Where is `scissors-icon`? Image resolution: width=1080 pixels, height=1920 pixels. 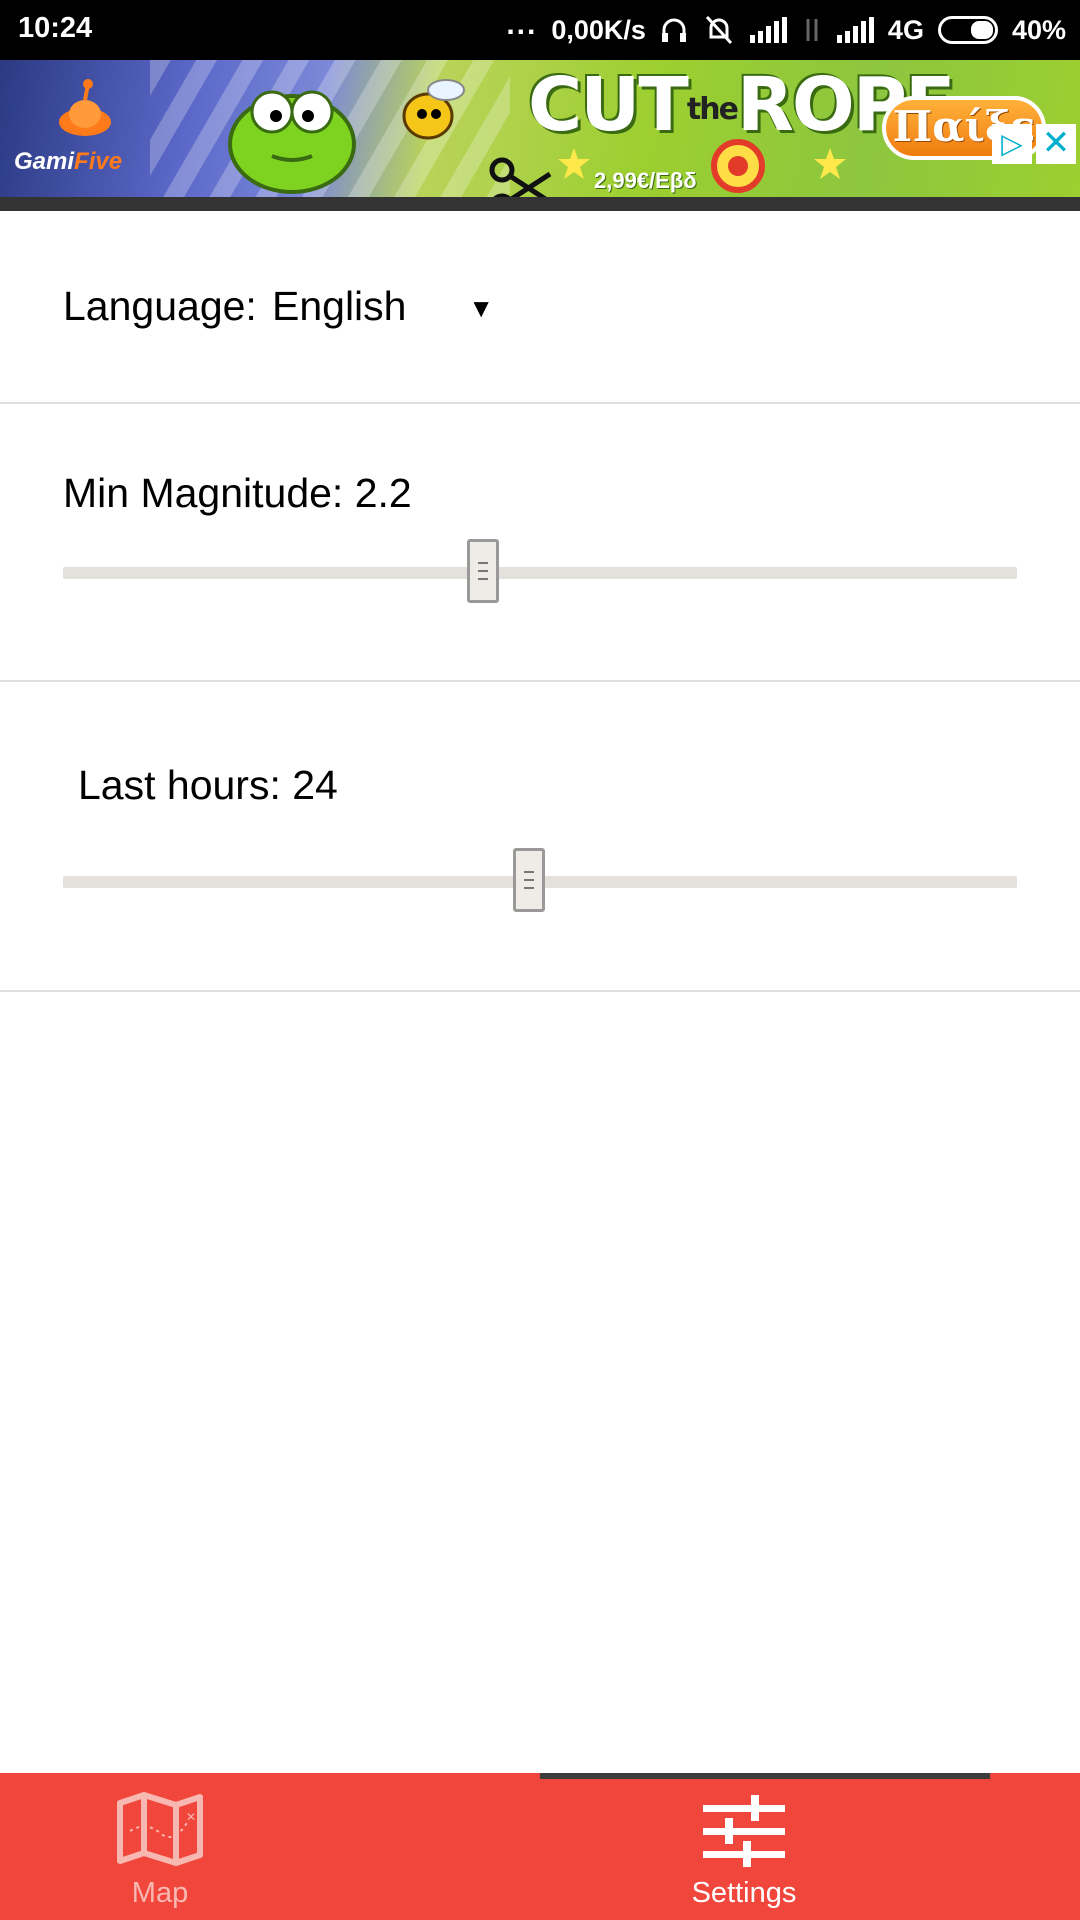 scissors-icon is located at coordinates (520, 177).